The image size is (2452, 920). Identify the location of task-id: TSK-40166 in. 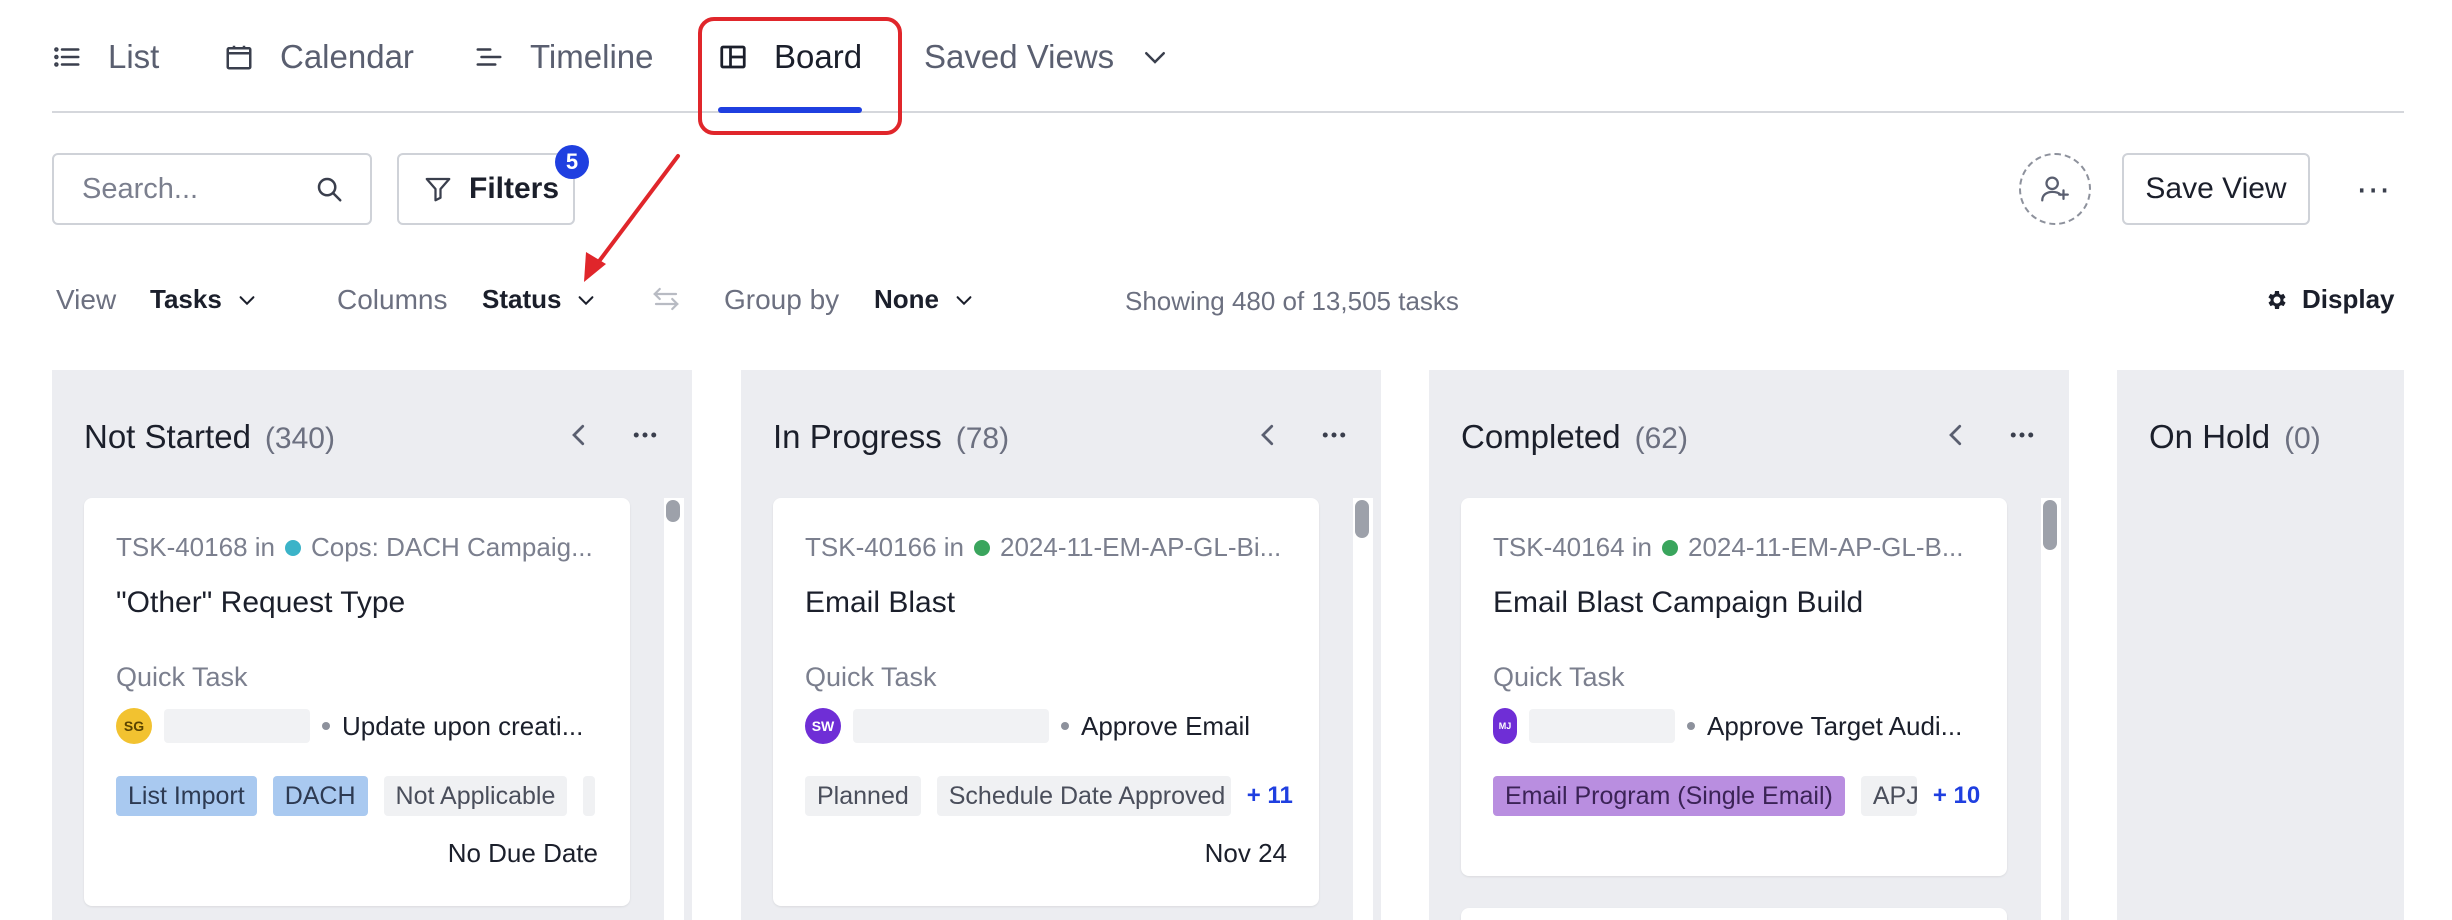
(884, 547).